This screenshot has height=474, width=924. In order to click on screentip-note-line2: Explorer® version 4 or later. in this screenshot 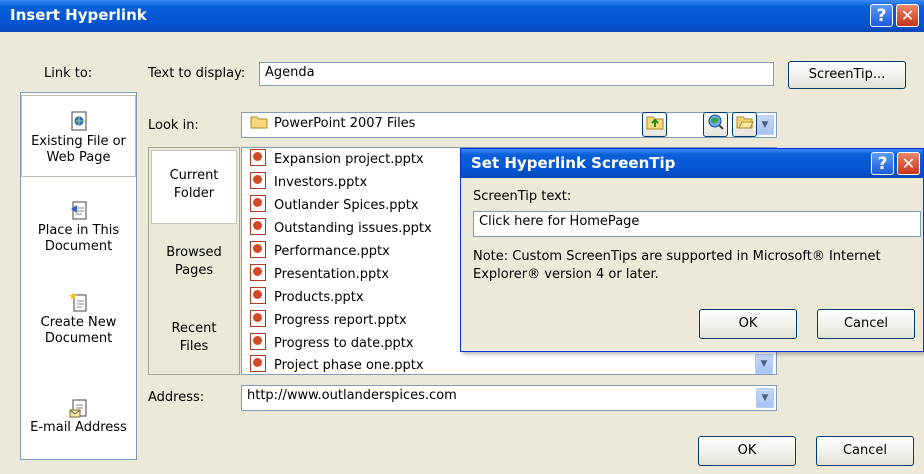, I will do `click(566, 274)`.